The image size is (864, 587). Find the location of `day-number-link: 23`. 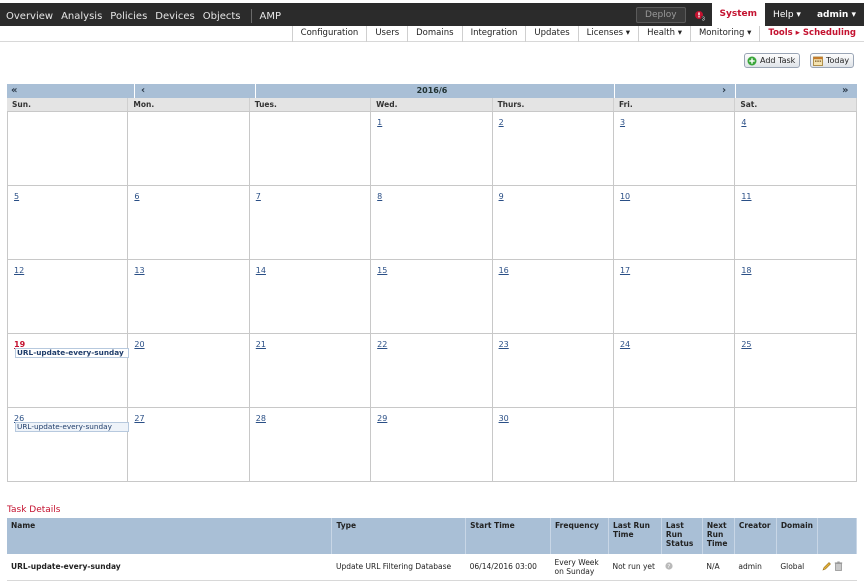

day-number-link: 23 is located at coordinates (504, 344).